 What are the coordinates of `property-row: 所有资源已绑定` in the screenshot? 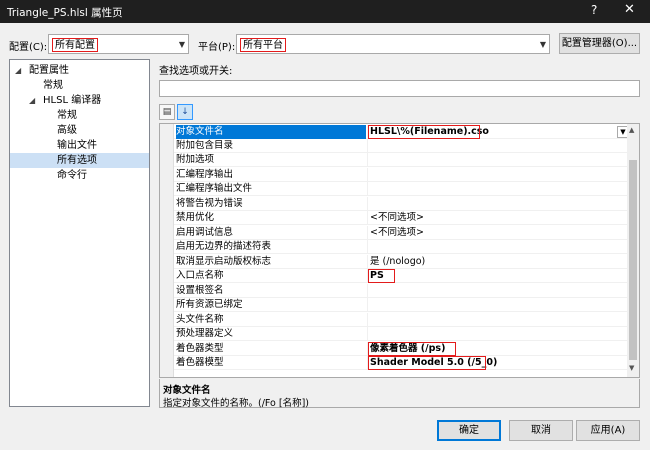 It's located at (400, 305).